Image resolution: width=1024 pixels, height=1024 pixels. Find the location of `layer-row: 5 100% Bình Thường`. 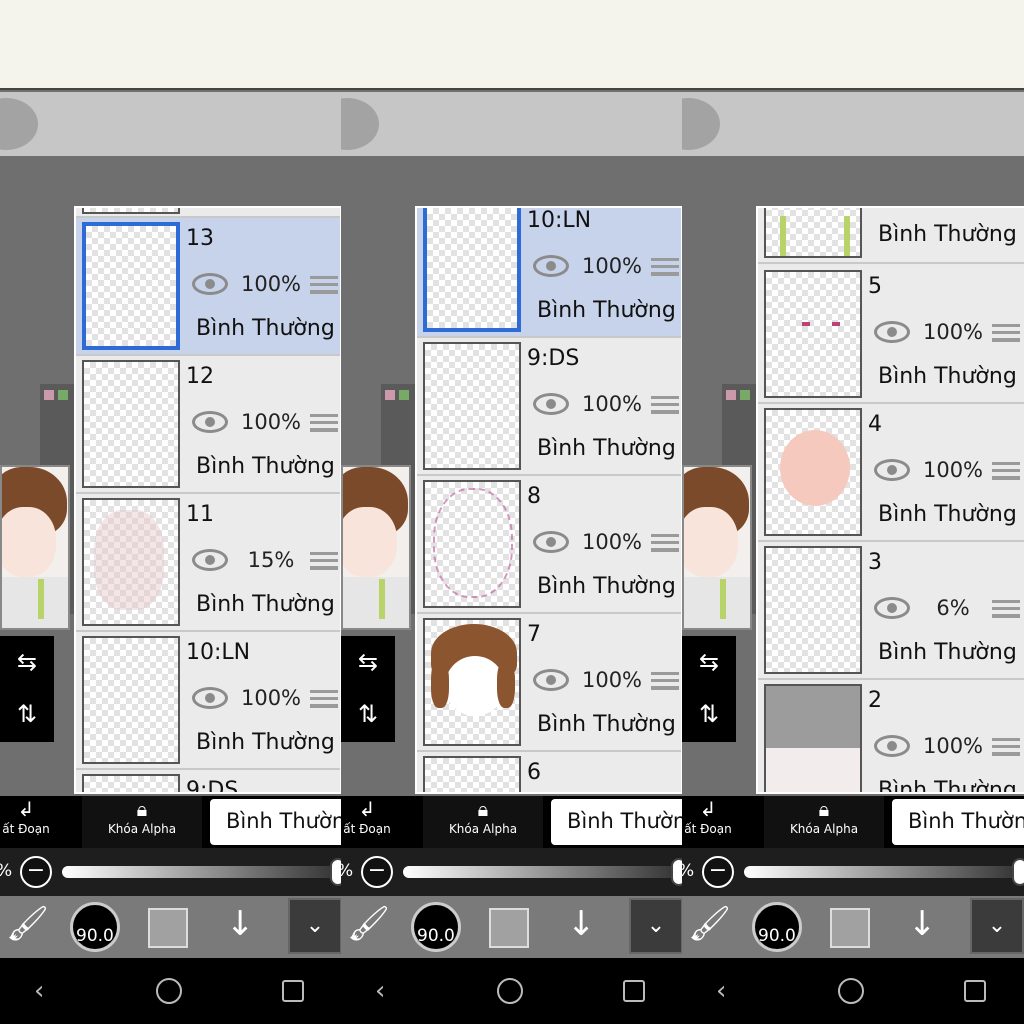

layer-row: 5 100% Bình Thường is located at coordinates (891, 335).